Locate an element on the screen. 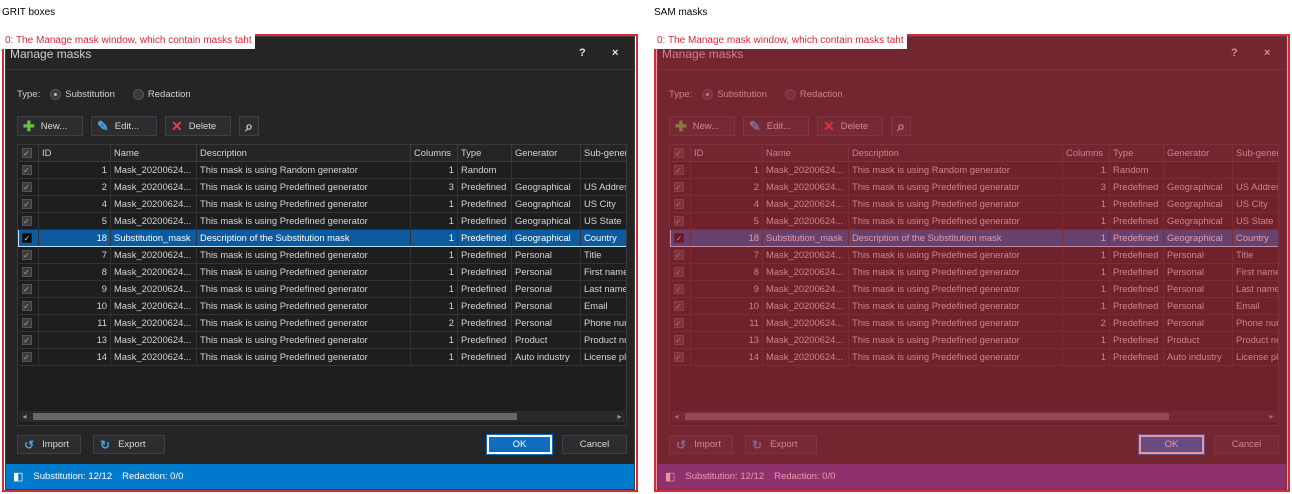 This screenshot has width=1292, height=494. help-button: ? is located at coordinates (582, 53).